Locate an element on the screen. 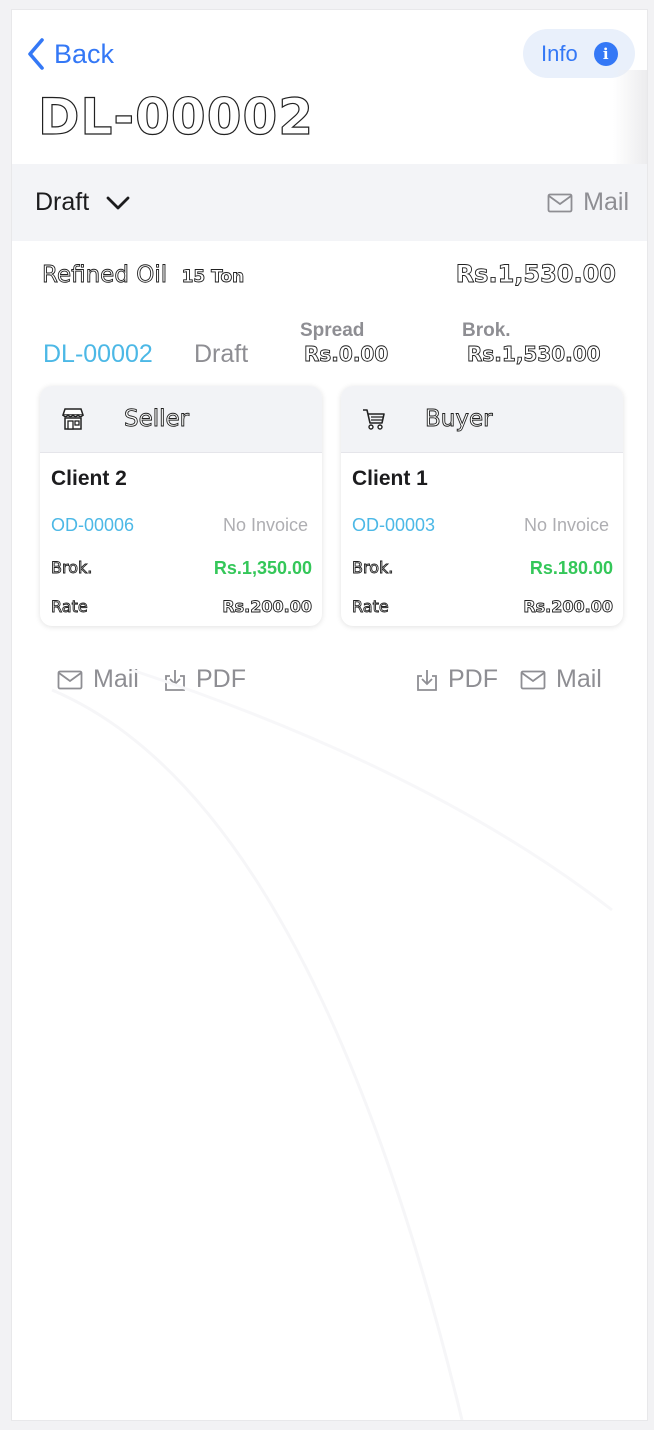 This screenshot has height=1430, width=654. deal-id-link: DL-00002 is located at coordinates (98, 354).